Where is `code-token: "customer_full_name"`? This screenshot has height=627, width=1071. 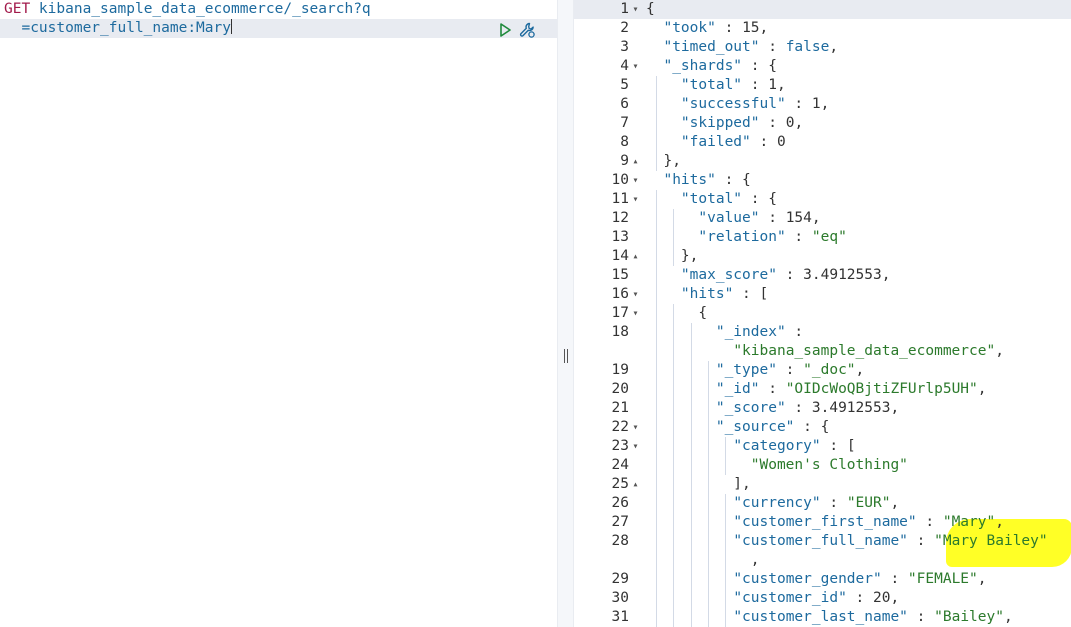
code-token: "customer_full_name" is located at coordinates (820, 541).